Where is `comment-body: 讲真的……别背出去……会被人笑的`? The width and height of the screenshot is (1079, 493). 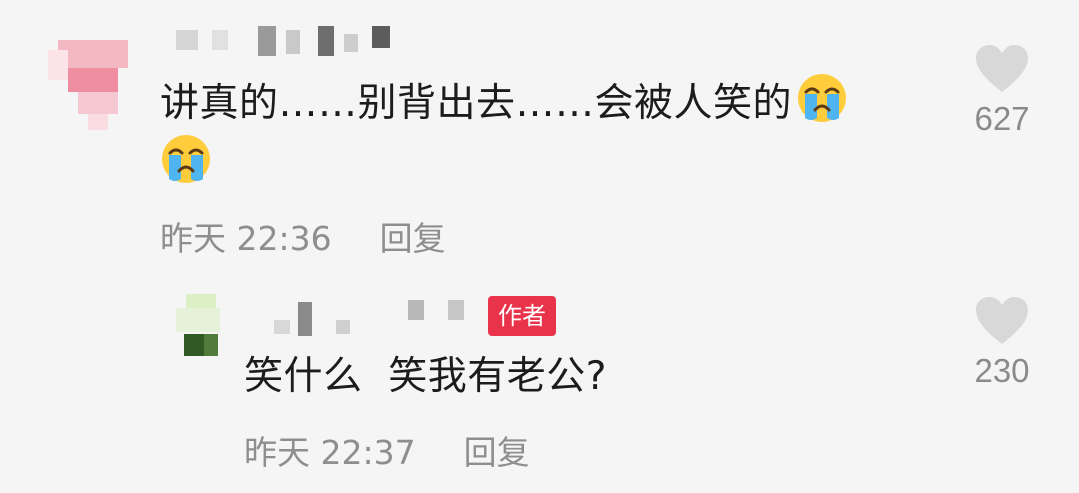
comment-body: 讲真的……别背出去……会被人笑的 is located at coordinates (476, 103).